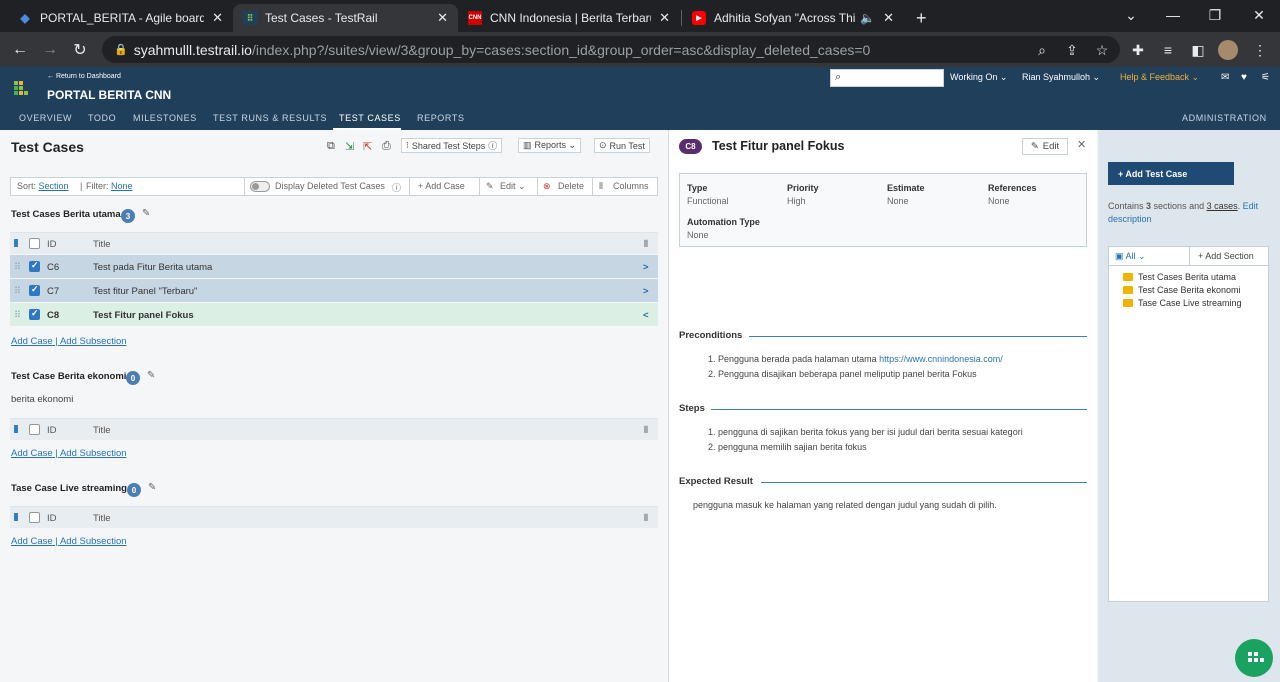  Describe the element at coordinates (1168, 50) in the screenshot. I see `media-icon: ≡` at that location.